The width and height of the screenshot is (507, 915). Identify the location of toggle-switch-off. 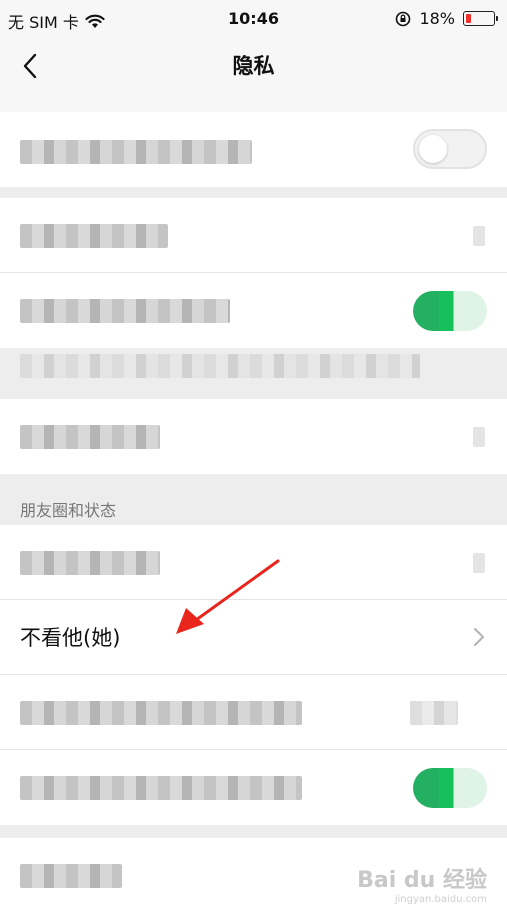
(450, 149).